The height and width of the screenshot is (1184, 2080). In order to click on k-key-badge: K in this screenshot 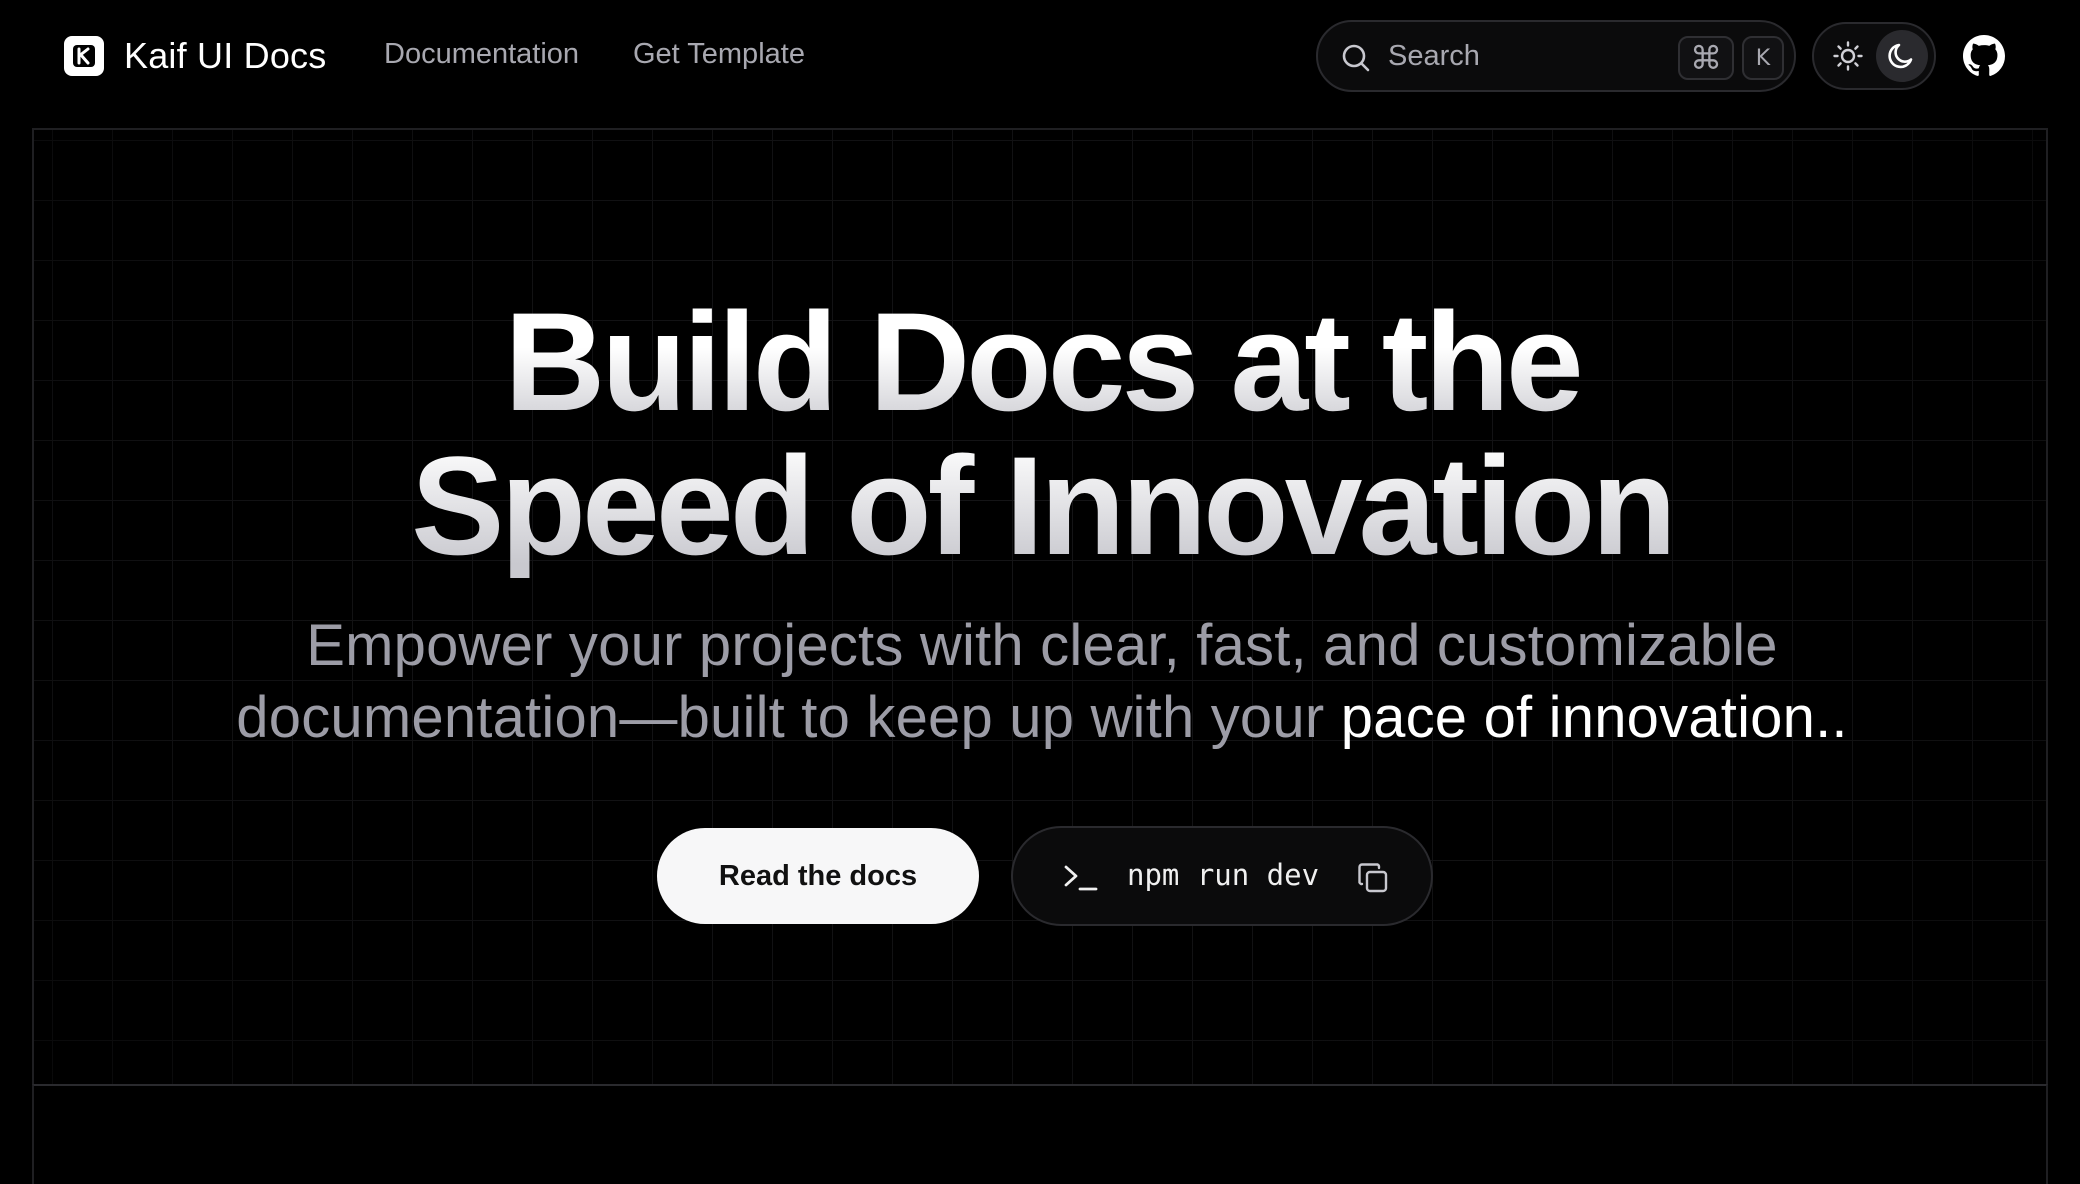, I will do `click(1763, 58)`.